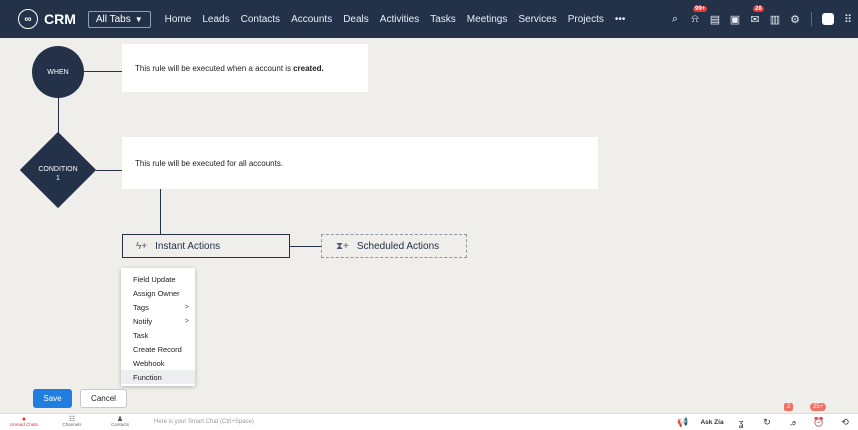 This screenshot has width=858, height=430. I want to click on mail-badge: 28, so click(758, 8).